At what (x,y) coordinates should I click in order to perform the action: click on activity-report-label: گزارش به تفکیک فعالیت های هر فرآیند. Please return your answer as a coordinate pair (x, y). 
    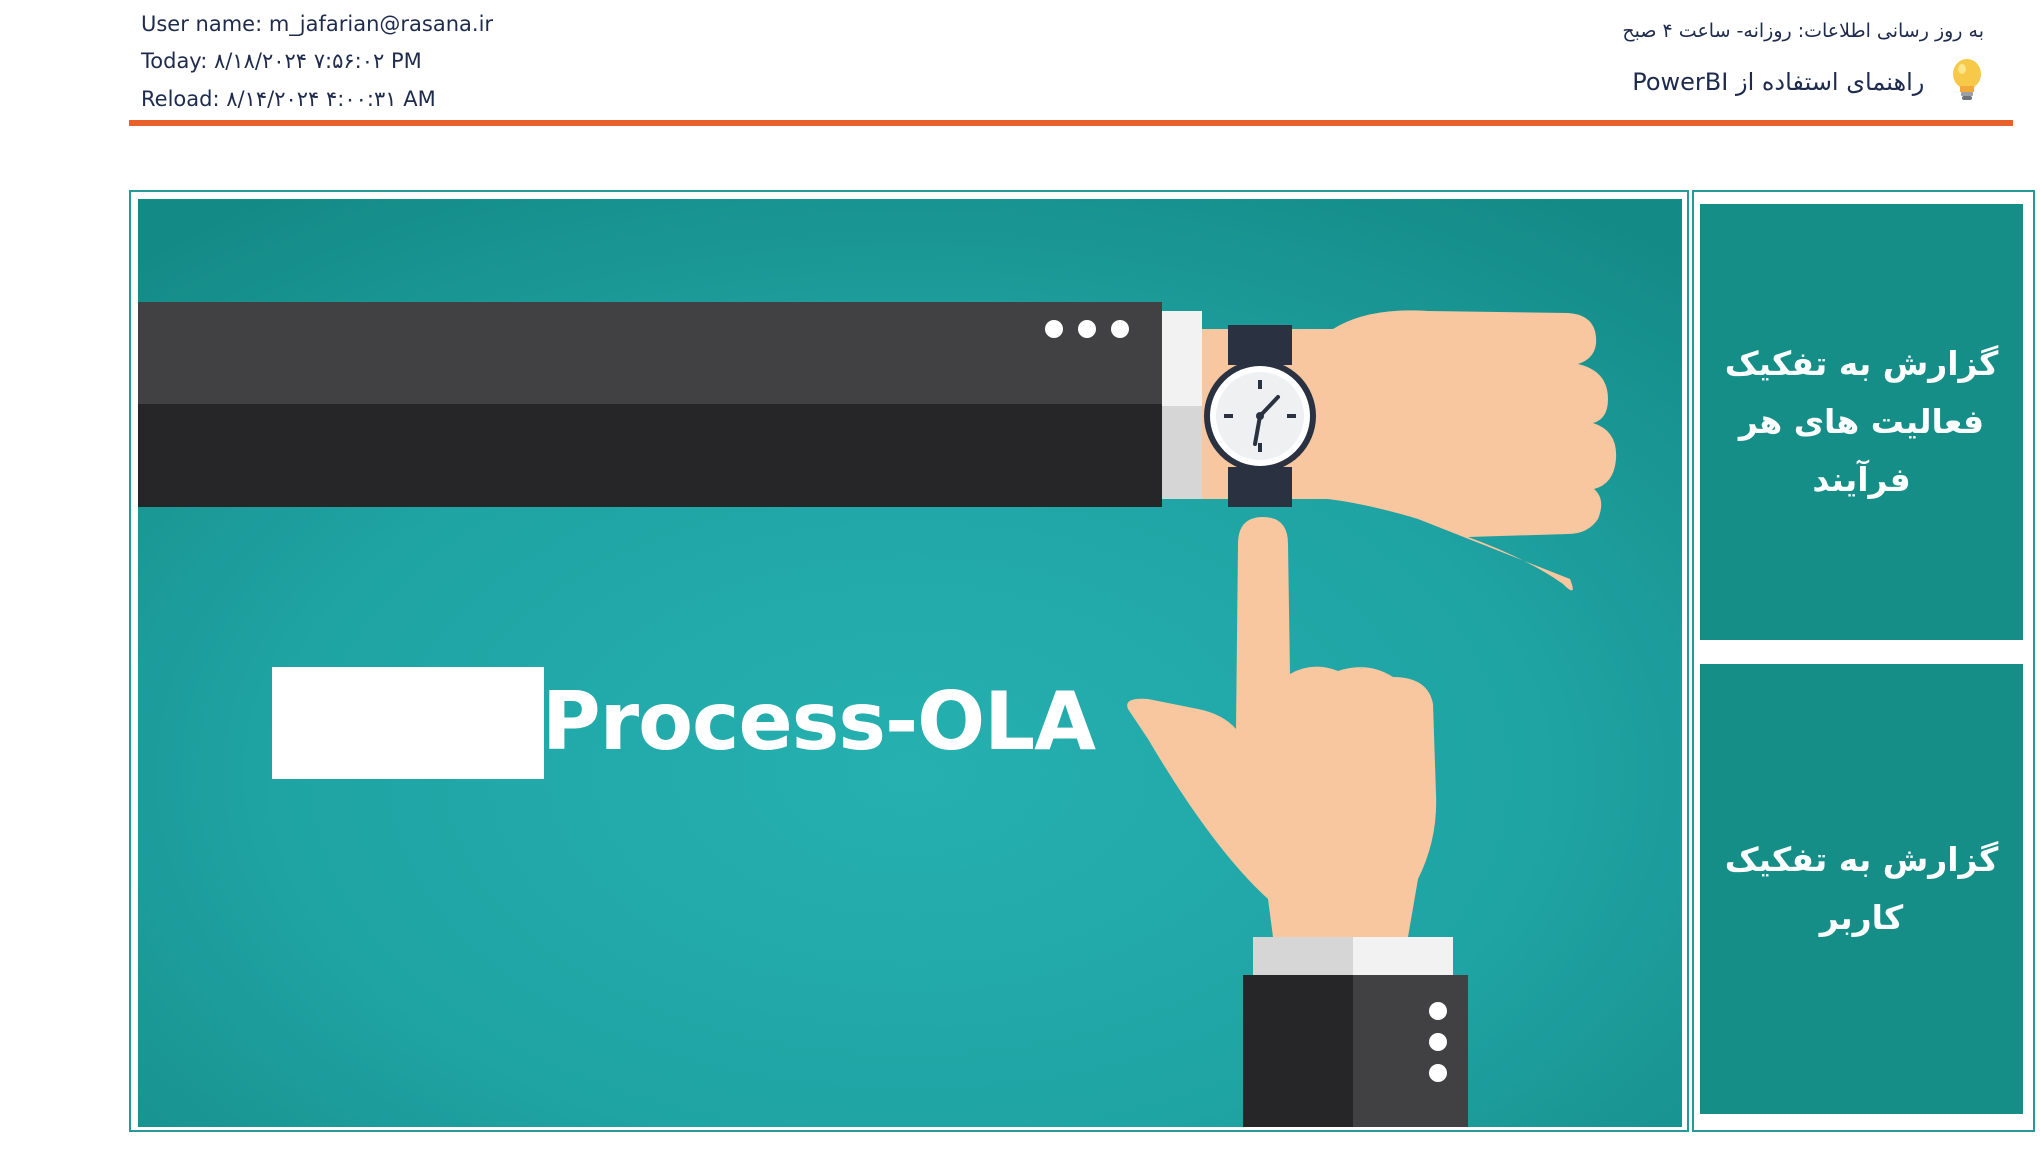
    Looking at the image, I should click on (1861, 421).